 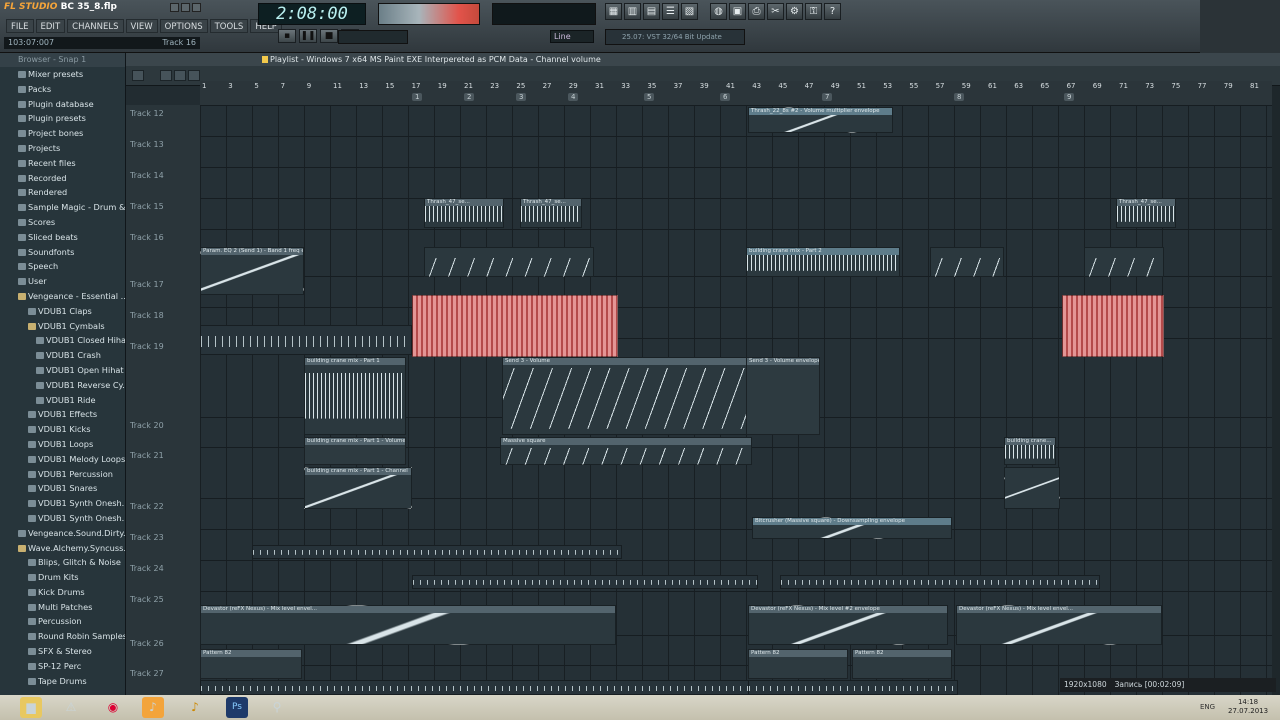 What do you see at coordinates (62, 192) in the screenshot?
I see `browser-item: Rendered` at bounding box center [62, 192].